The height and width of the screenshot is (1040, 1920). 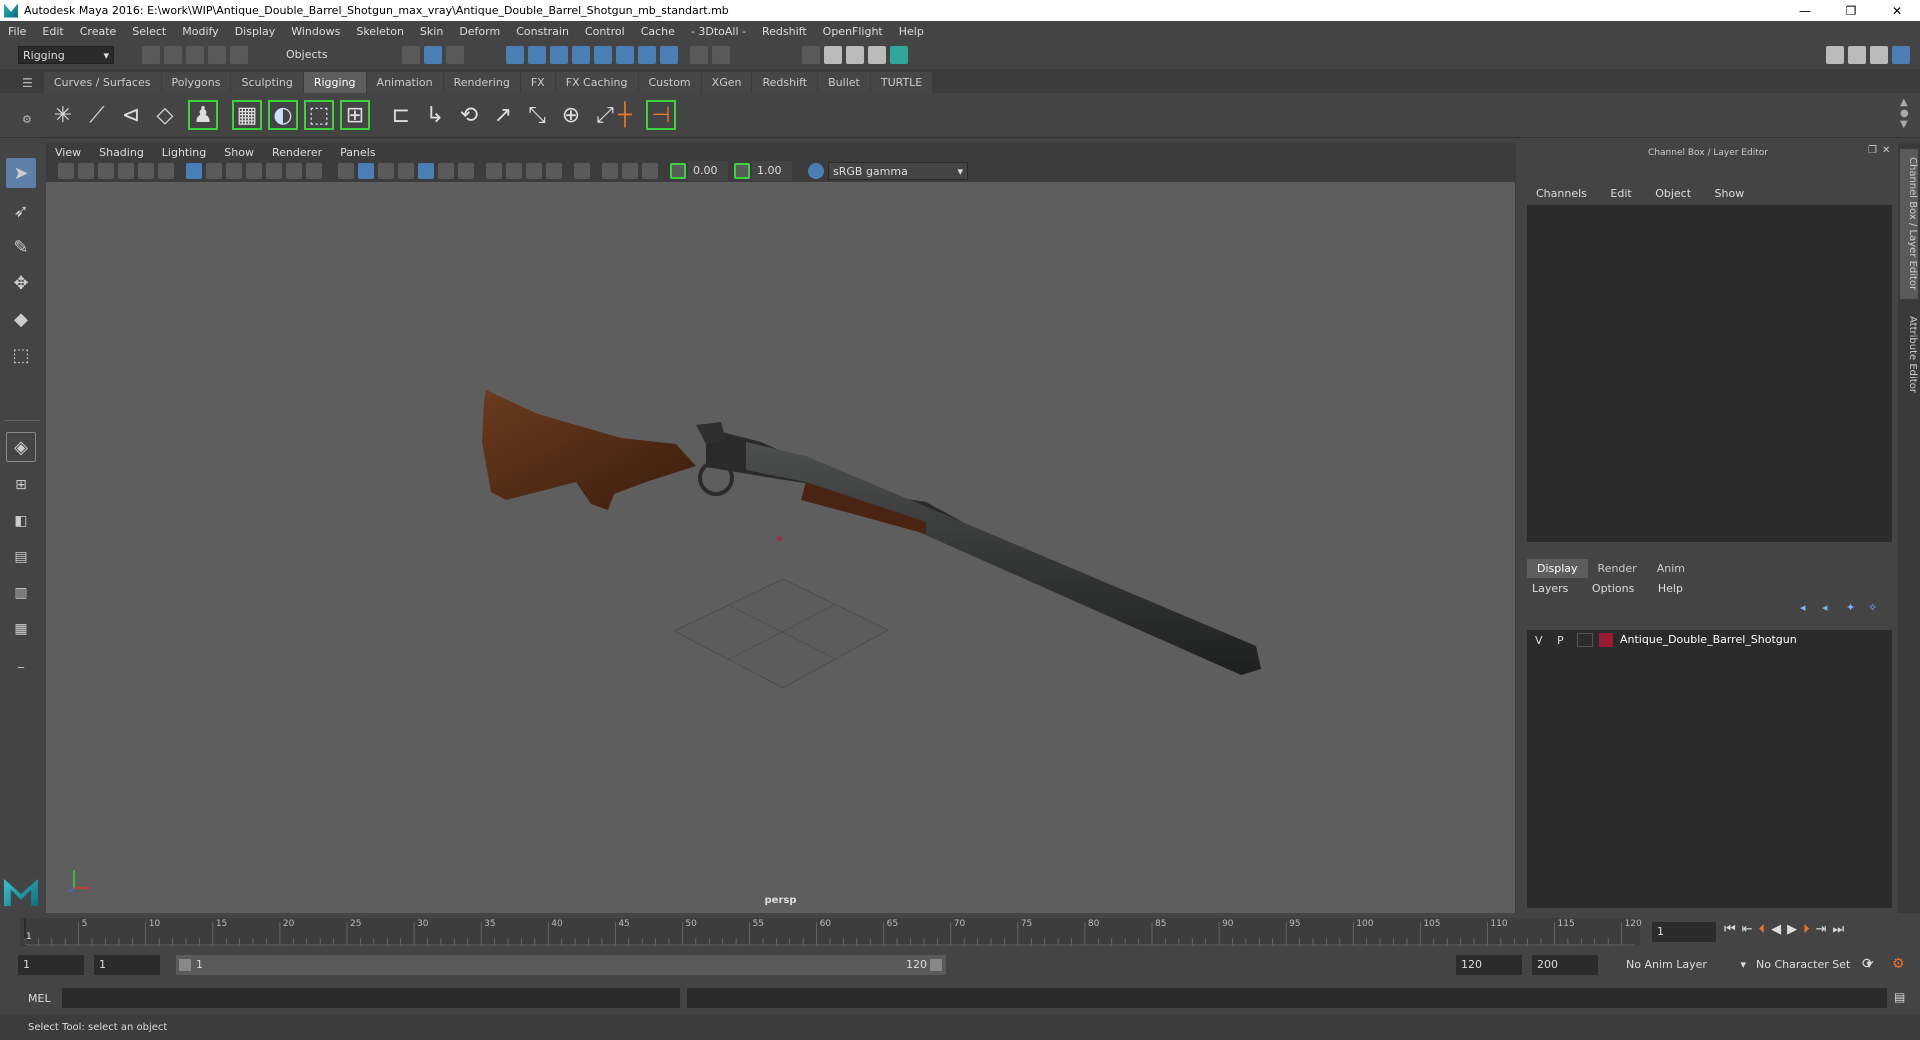 I want to click on snap-grid-icon, so click(x=515, y=55).